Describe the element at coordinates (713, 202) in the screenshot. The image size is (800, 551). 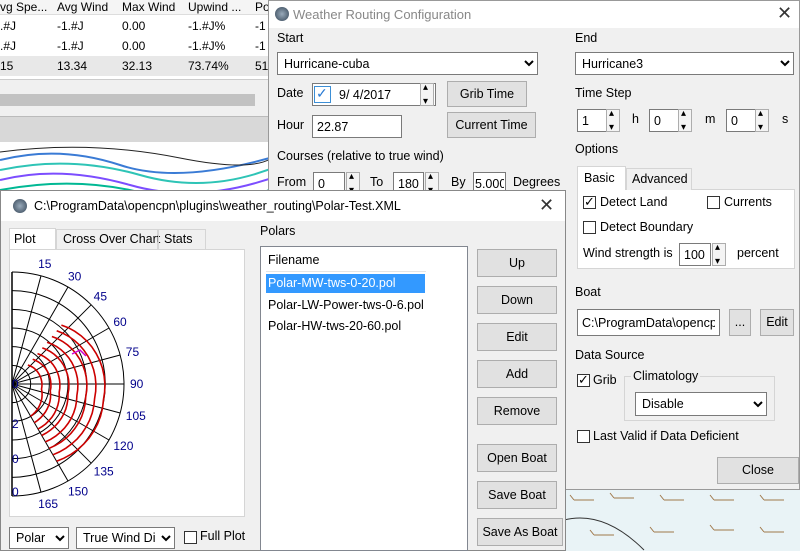
I see `currents-checkbox` at that location.